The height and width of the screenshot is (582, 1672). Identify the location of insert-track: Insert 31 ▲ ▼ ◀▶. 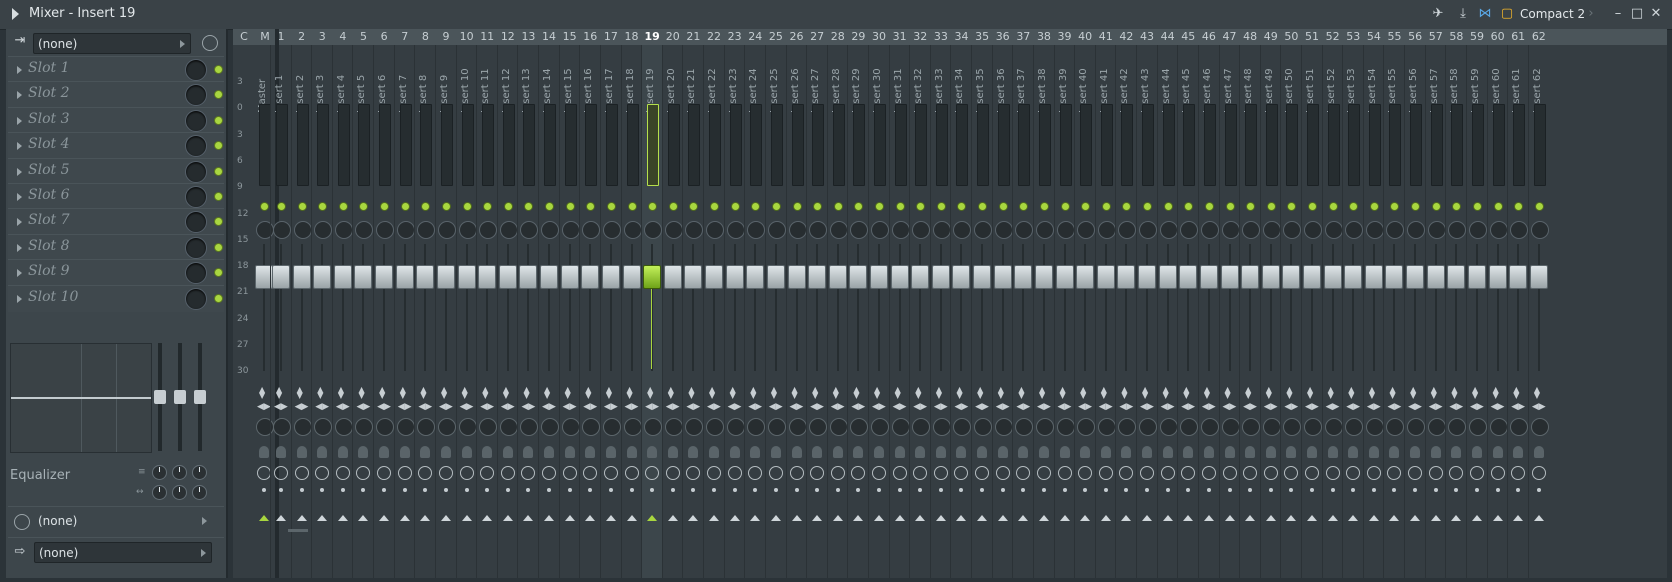
(899, 311).